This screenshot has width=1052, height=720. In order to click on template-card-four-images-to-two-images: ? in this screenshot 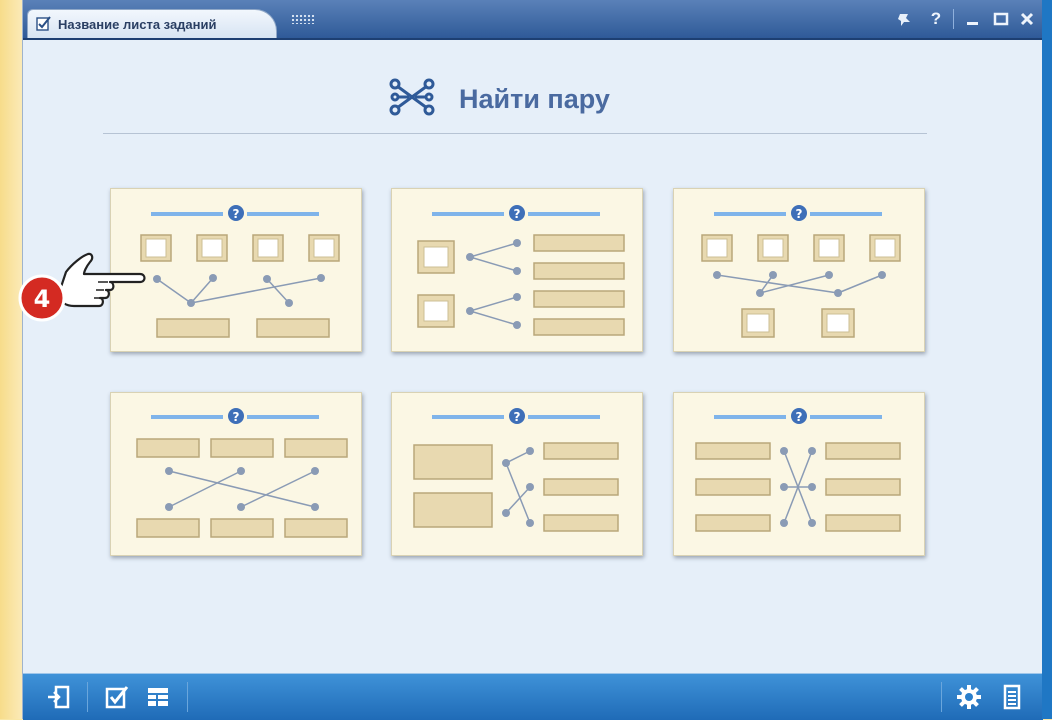, I will do `click(799, 270)`.